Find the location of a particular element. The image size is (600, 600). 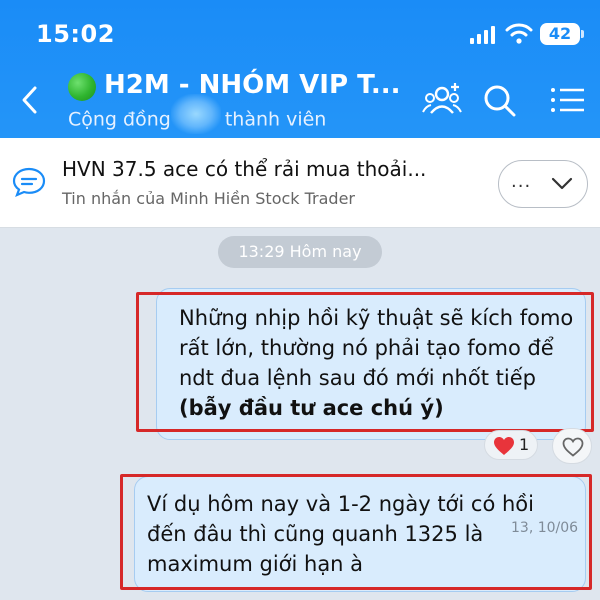

pinned-subtitle: Tin nhắn của Minh Hiền Stock Trader is located at coordinates (209, 198).